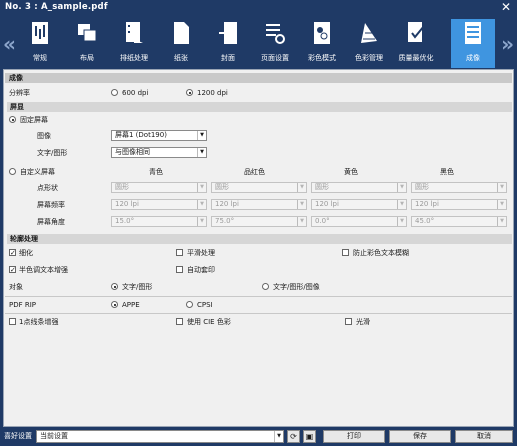 The height and width of the screenshot is (446, 517). What do you see at coordinates (473, 33) in the screenshot?
I see `imaging-icon` at bounding box center [473, 33].